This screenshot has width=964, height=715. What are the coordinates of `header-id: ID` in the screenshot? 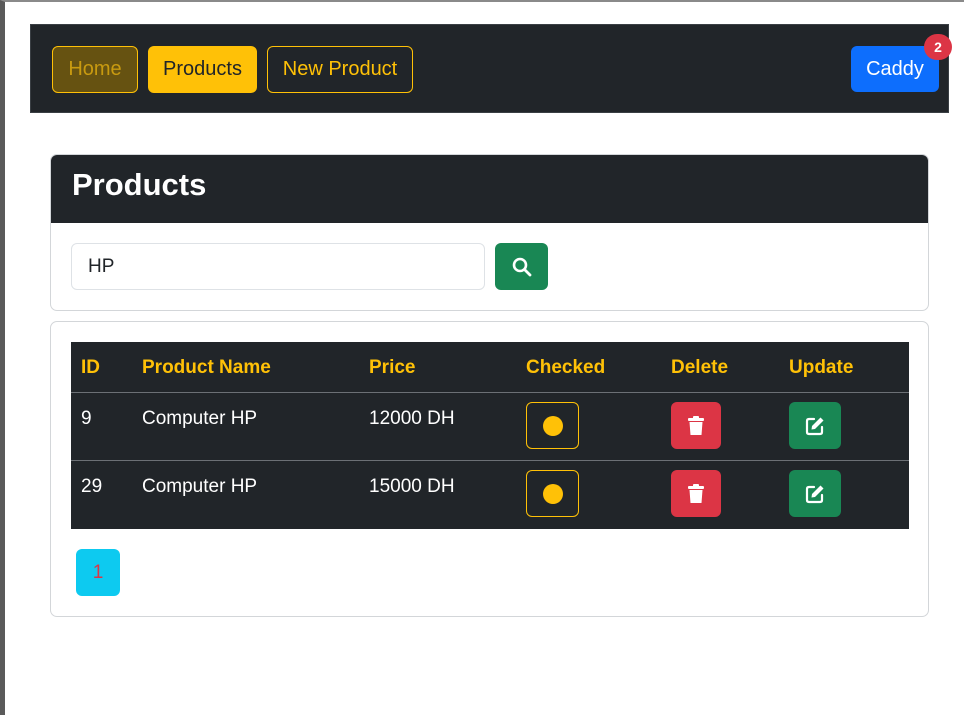 It's located at (90, 367).